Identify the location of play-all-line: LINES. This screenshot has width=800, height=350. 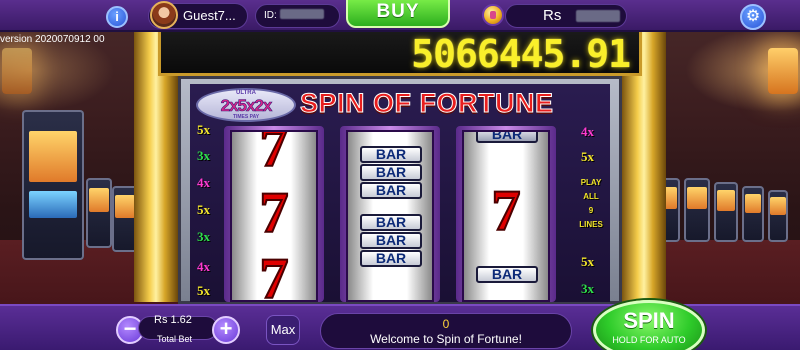
(591, 224).